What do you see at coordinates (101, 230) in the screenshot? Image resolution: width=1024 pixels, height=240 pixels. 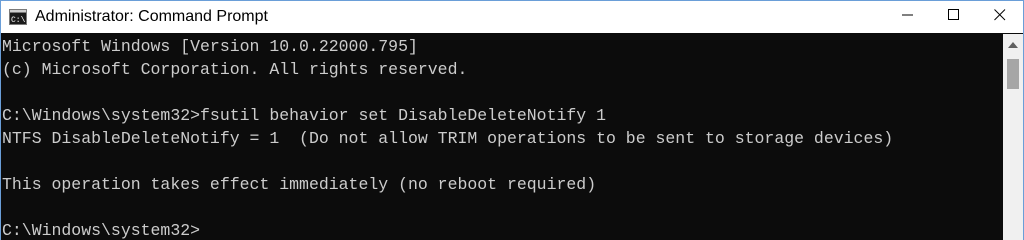 I see `console-prompt: C:\Windows\system32>` at bounding box center [101, 230].